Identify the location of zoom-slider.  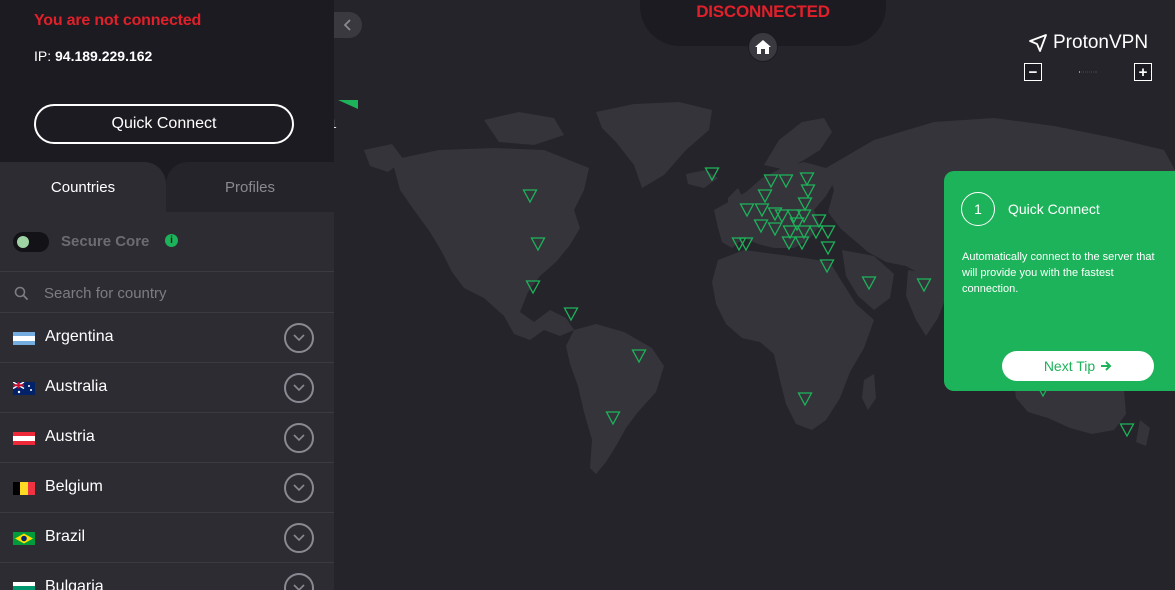
(1088, 72).